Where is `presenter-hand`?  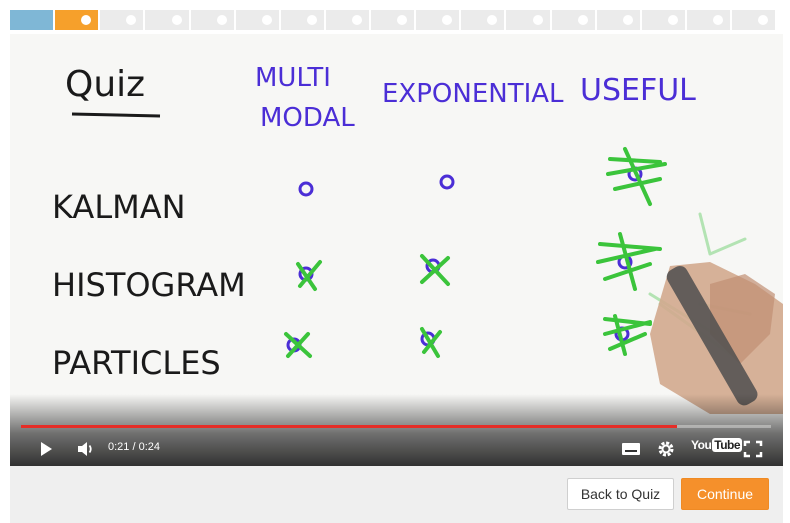
presenter-hand is located at coordinates (716, 338).